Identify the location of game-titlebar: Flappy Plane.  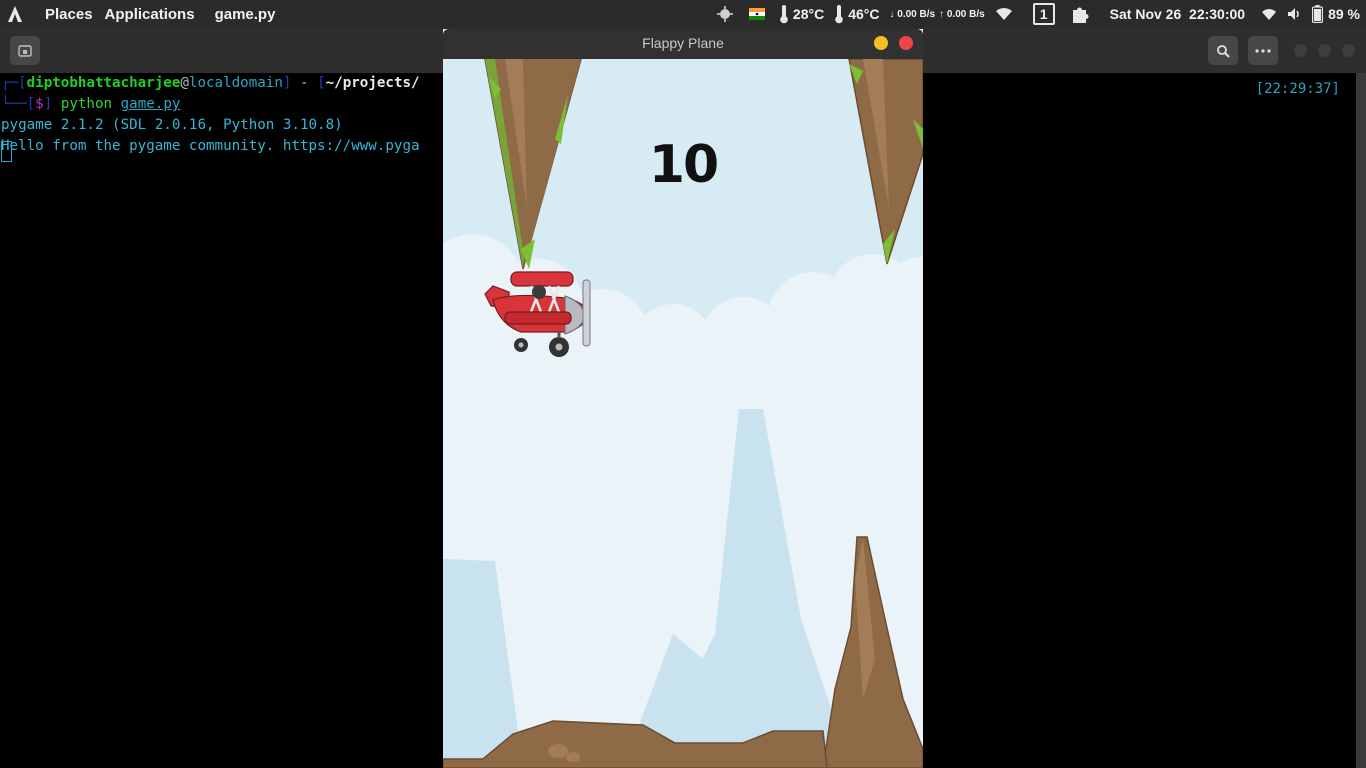
(683, 44).